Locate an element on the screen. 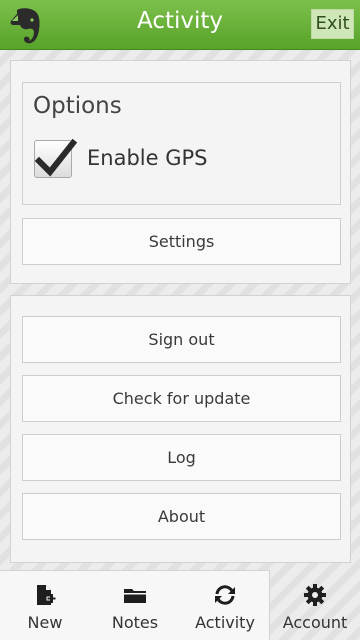  tab-label: Notes is located at coordinates (135, 622).